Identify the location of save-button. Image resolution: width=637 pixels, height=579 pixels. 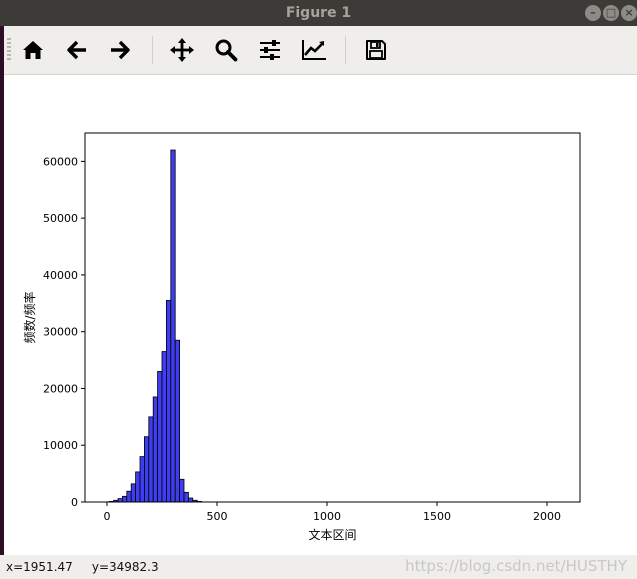
(376, 50).